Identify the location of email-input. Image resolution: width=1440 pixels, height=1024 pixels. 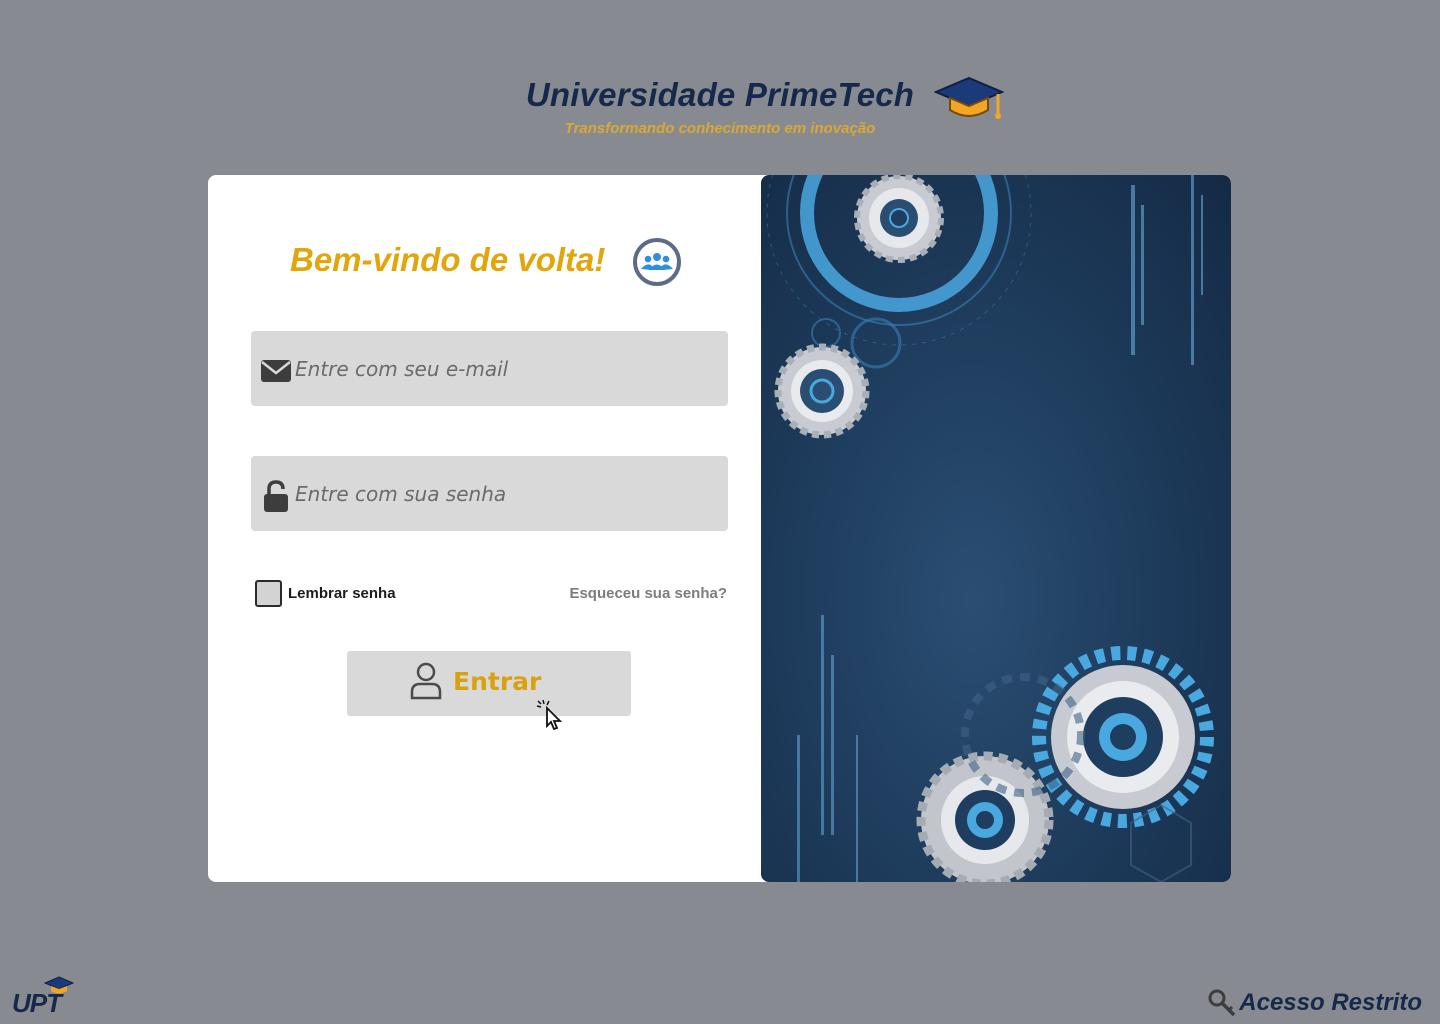
(505, 368).